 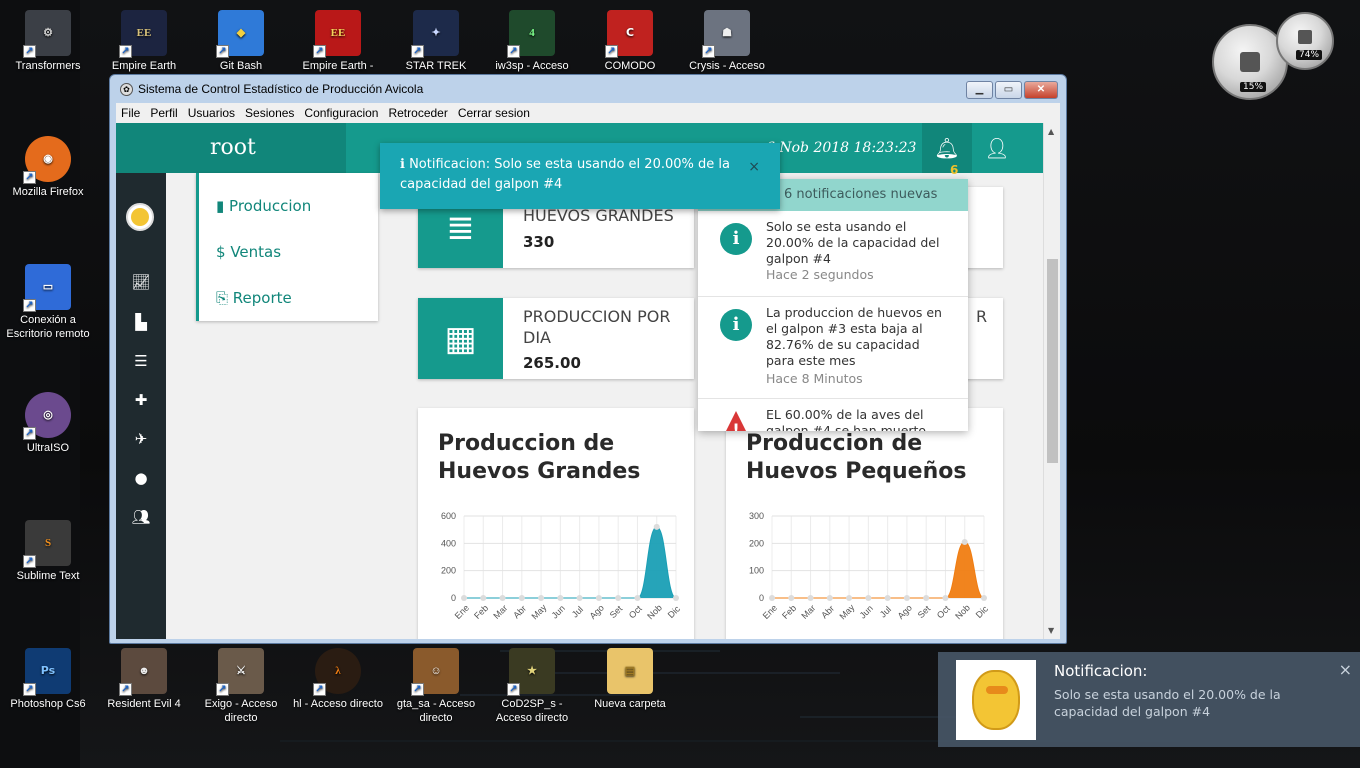 I want to click on x-tick-label: Oct, so click(x=635, y=611).